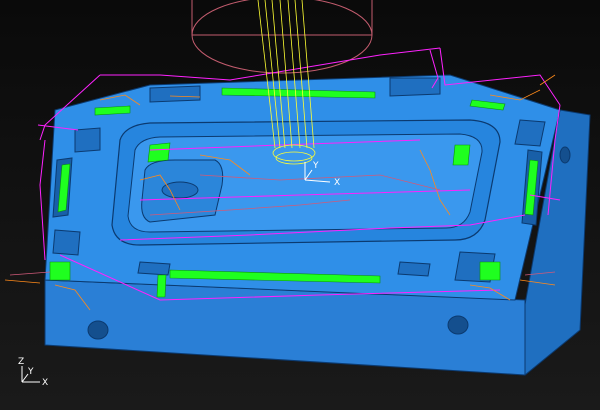 Image resolution: width=600 pixels, height=410 pixels. What do you see at coordinates (21, 362) in the screenshot?
I see `view-axis-z-label: Z` at bounding box center [21, 362].